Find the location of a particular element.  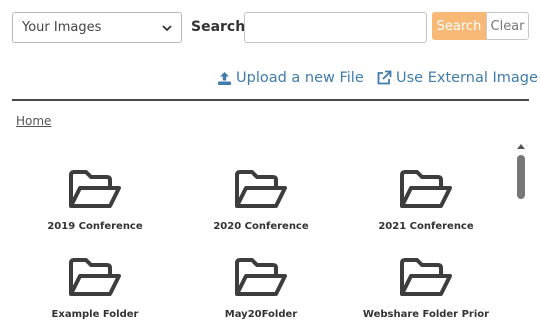

folder-name: 2021 Conference is located at coordinates (426, 226).